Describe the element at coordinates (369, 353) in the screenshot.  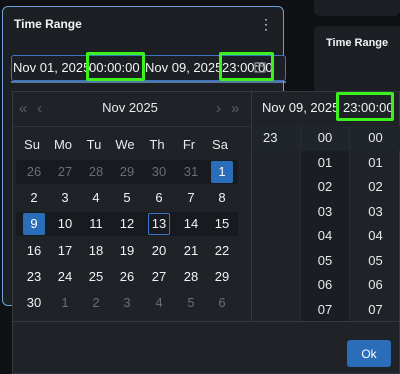
I see `ok-button: Ok` at that location.